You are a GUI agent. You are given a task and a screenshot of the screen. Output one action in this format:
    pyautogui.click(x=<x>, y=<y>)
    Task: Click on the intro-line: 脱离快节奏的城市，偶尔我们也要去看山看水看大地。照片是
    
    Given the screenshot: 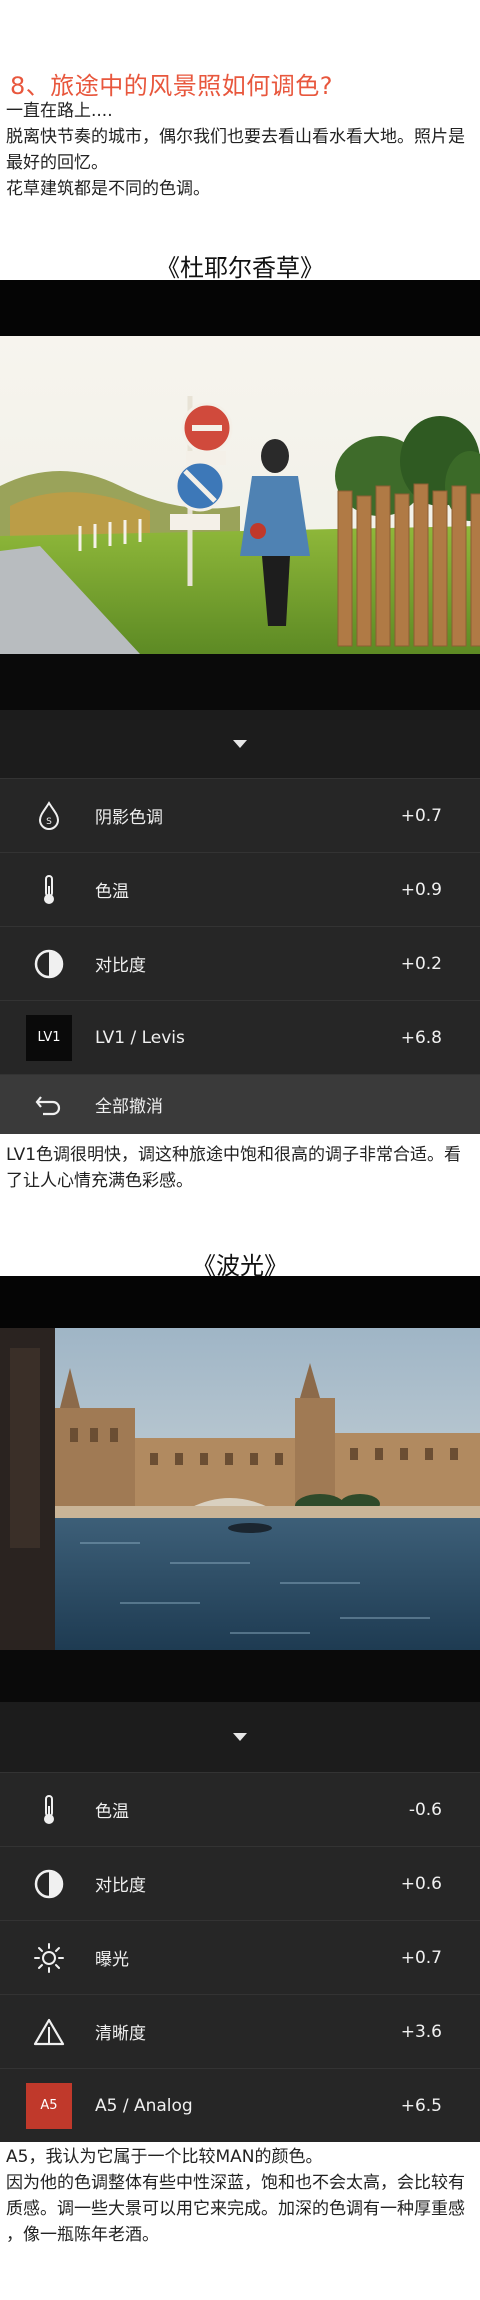 What is the action you would take?
    pyautogui.click(x=235, y=137)
    